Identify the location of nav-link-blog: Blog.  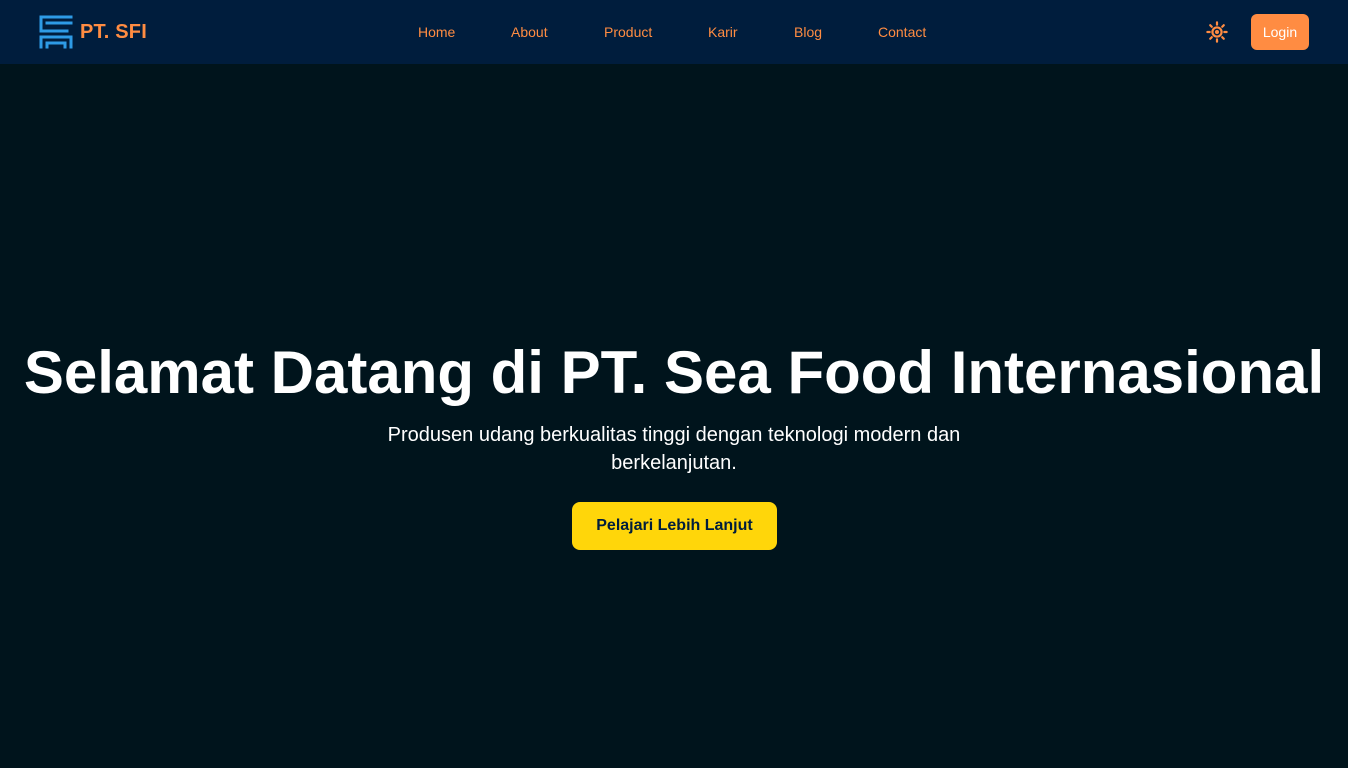
(808, 32).